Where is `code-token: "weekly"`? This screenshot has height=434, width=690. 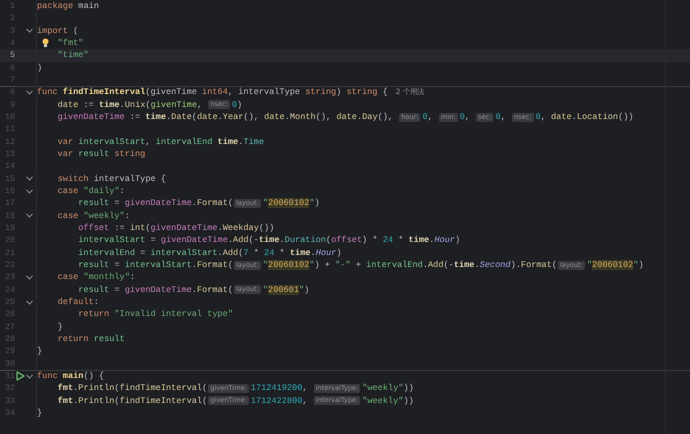 code-token: "weekly" is located at coordinates (104, 215).